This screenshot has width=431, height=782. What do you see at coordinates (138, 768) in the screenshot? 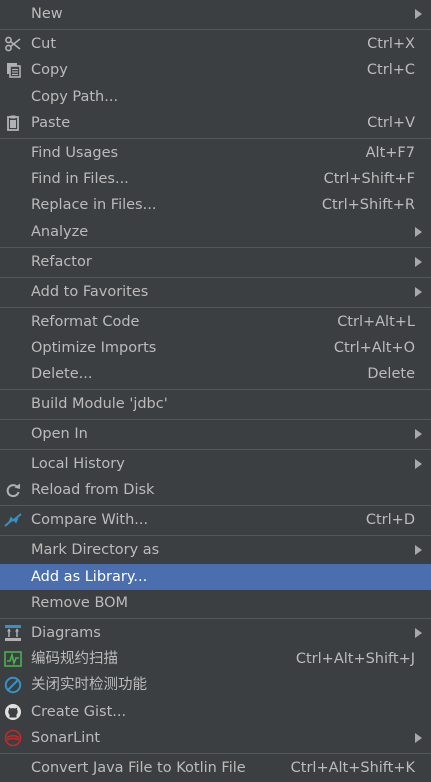
I see `menu-item-label: Convert Java File to Kotlin File` at bounding box center [138, 768].